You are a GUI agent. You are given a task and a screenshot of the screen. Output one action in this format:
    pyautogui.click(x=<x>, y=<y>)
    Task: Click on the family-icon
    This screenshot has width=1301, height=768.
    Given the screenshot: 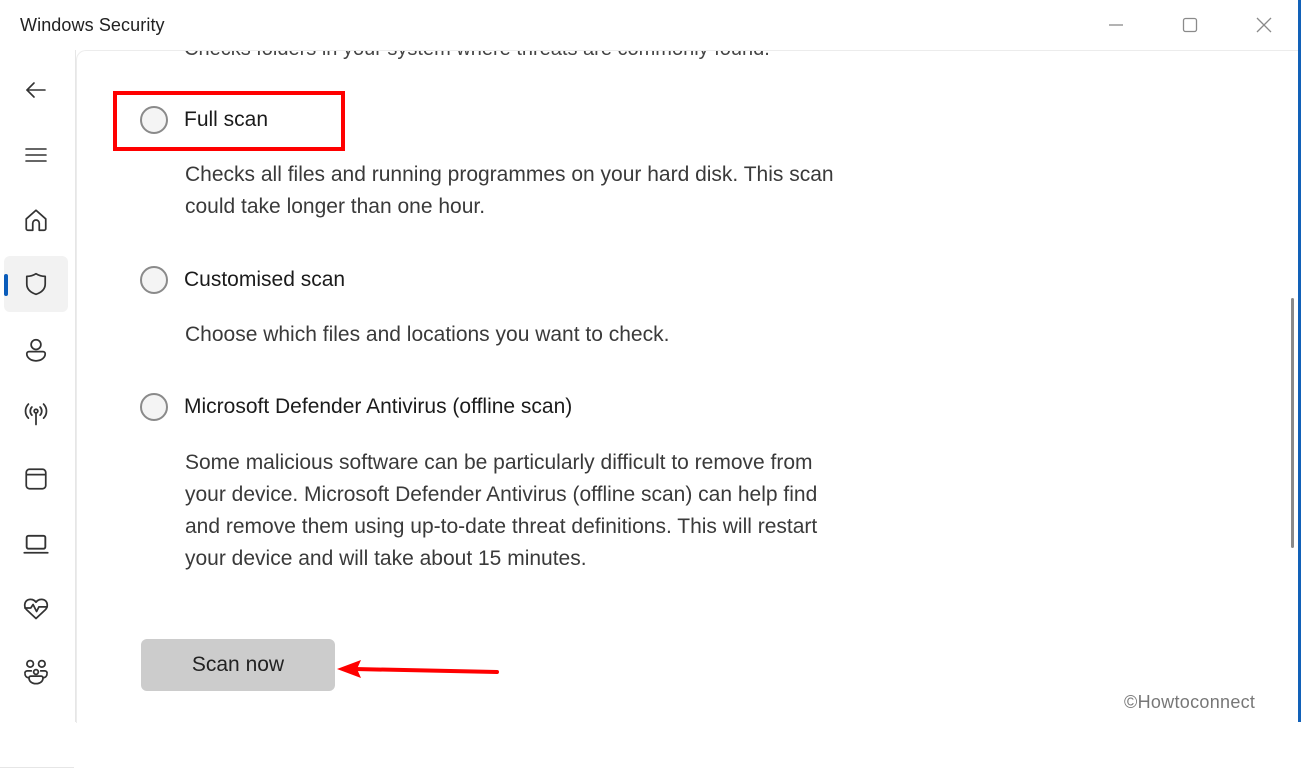 What is the action you would take?
    pyautogui.click(x=36, y=672)
    